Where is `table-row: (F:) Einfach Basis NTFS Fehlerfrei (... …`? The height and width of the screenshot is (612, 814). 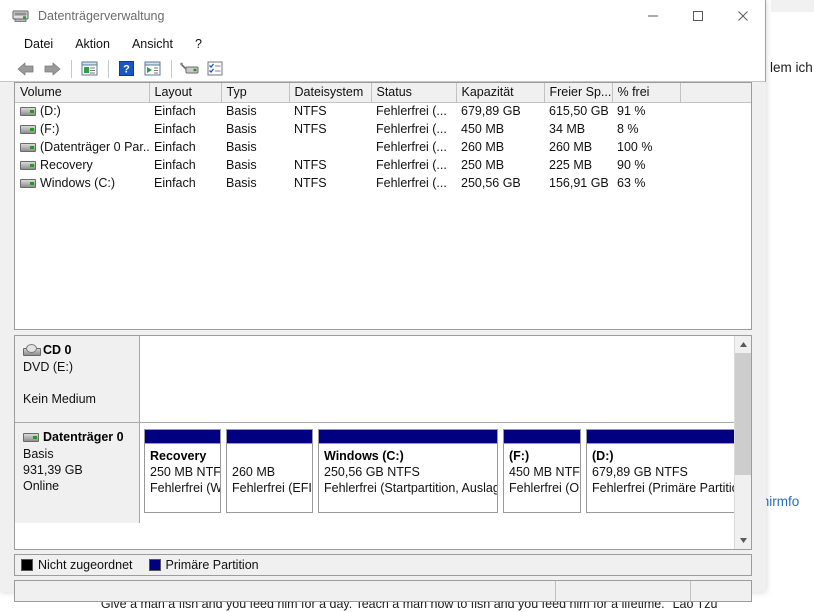 table-row: (F:) Einfach Basis NTFS Fehlerfrei (... … is located at coordinates (383, 129).